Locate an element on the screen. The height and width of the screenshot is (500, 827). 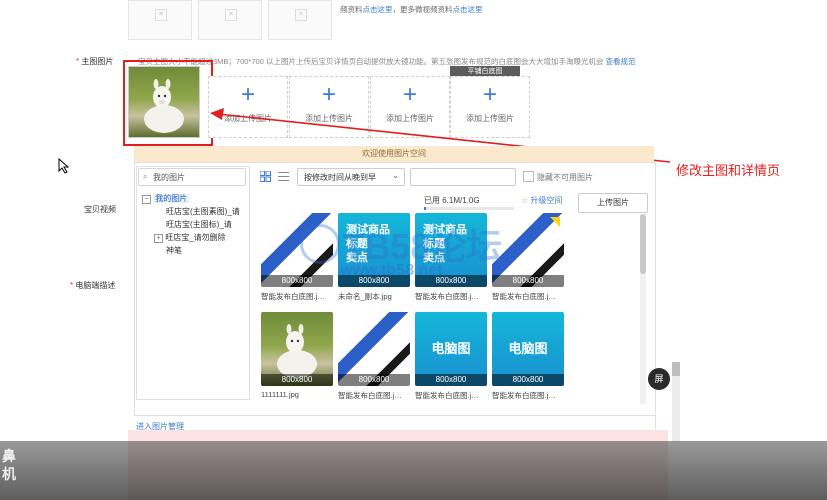
tree-item-label: 神笔 is located at coordinates (174, 250).